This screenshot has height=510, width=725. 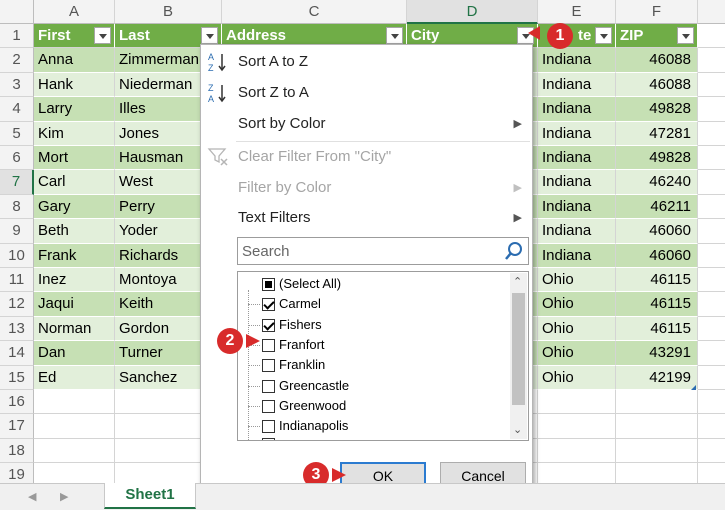 I want to click on column-header-a: A, so click(x=74, y=12).